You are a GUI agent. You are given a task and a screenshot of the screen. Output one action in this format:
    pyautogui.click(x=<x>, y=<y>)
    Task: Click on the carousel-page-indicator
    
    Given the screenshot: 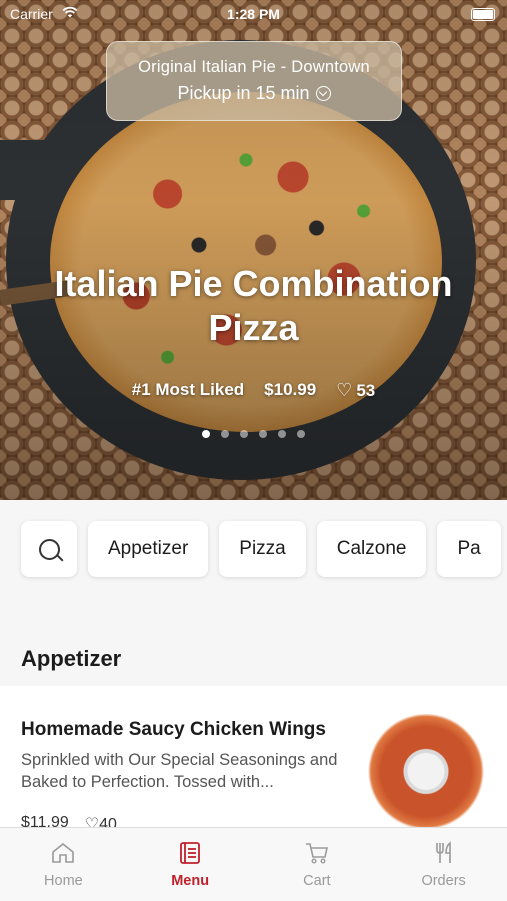 What is the action you would take?
    pyautogui.click(x=253, y=434)
    